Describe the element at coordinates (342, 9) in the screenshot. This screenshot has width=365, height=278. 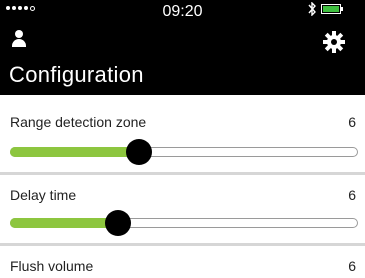
I see `battery-tip` at that location.